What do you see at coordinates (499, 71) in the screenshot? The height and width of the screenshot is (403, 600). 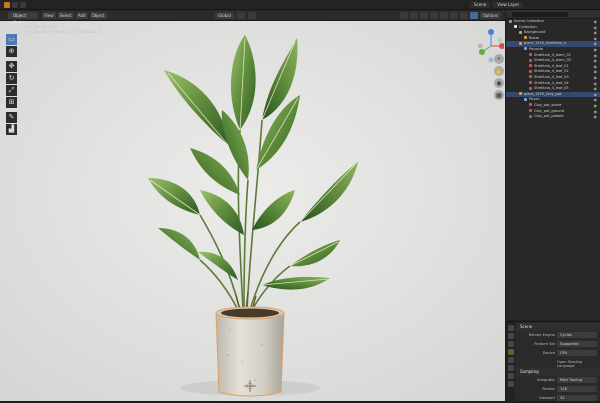 I see `pan-hand-icon: ✋` at bounding box center [499, 71].